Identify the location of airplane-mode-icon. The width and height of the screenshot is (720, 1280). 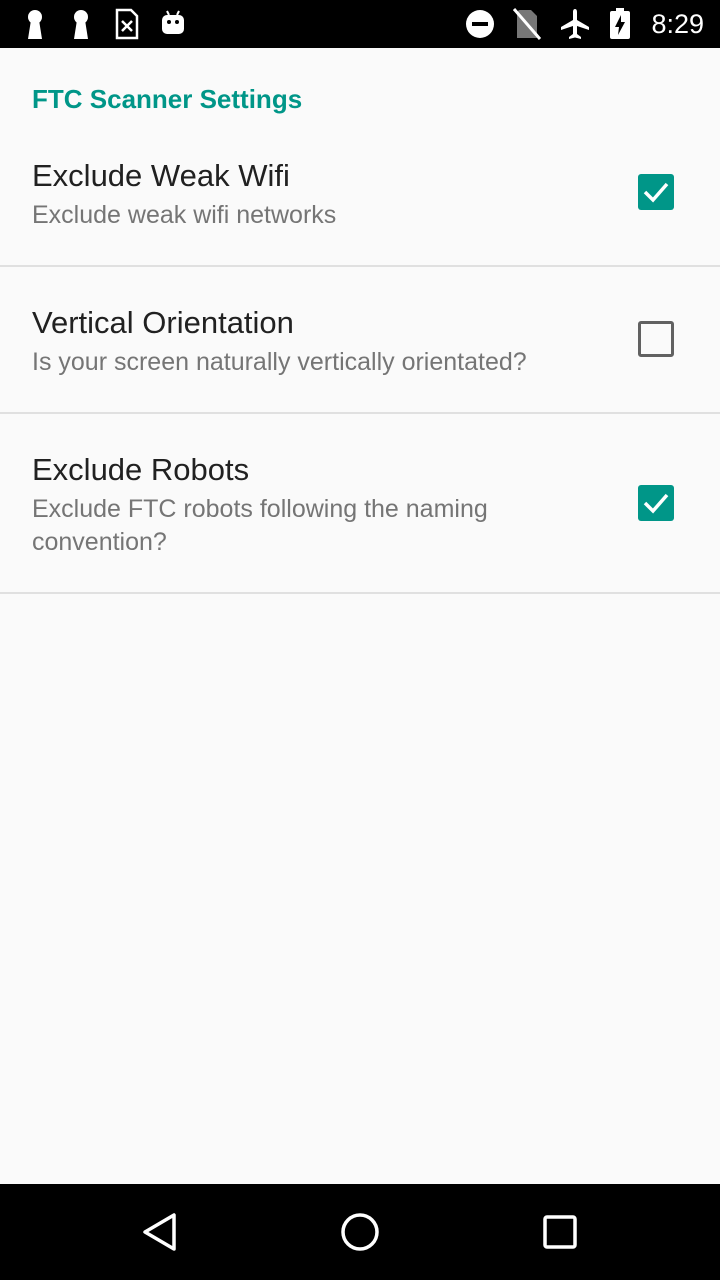
(575, 24).